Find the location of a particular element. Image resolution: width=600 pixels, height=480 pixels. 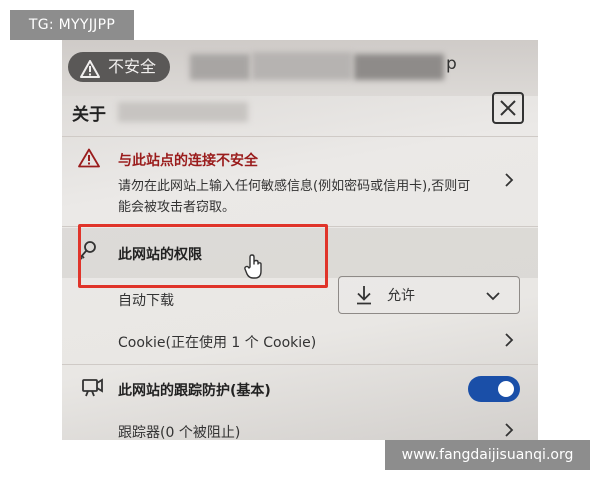

cookie-usage-link: Cookie(正在使用 1 个 Cookie) is located at coordinates (217, 342).